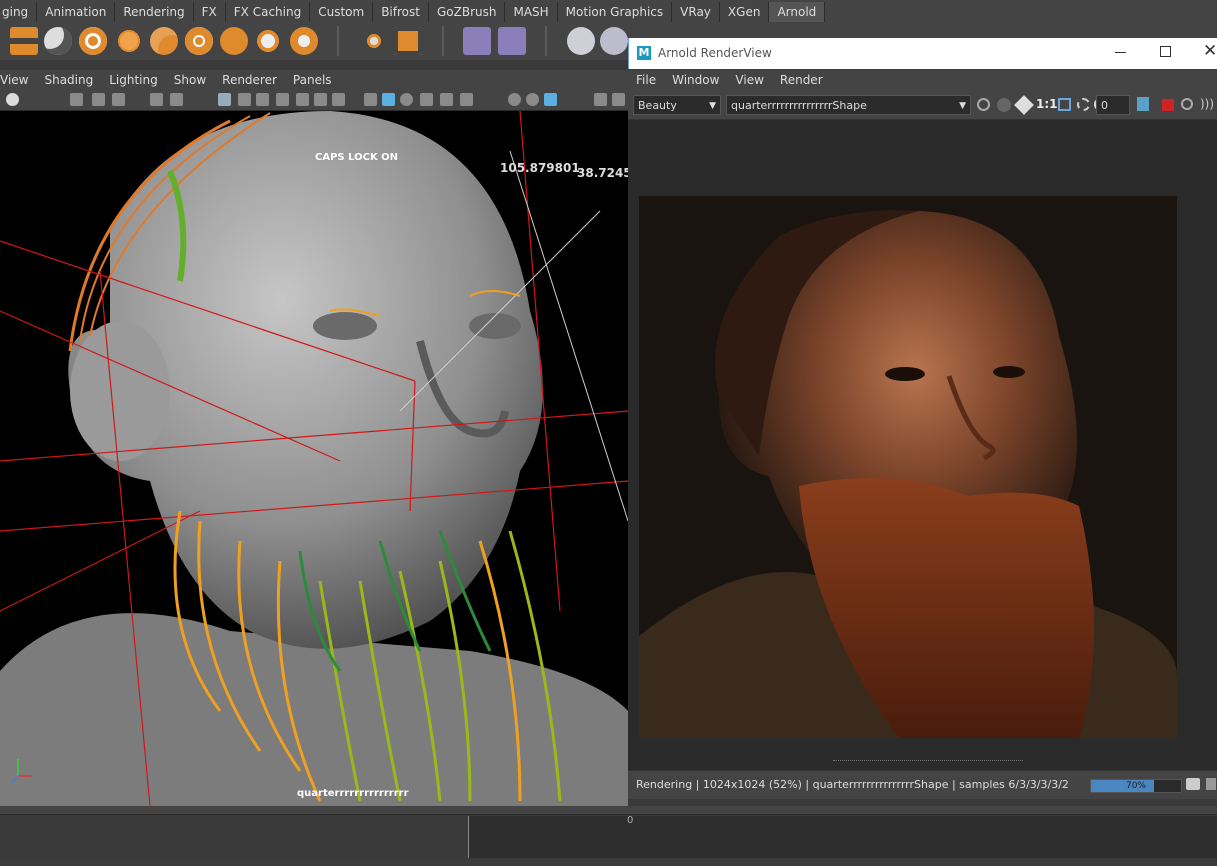  Describe the element at coordinates (696, 12) in the screenshot. I see `shelf-tab-vray: VRay` at that location.